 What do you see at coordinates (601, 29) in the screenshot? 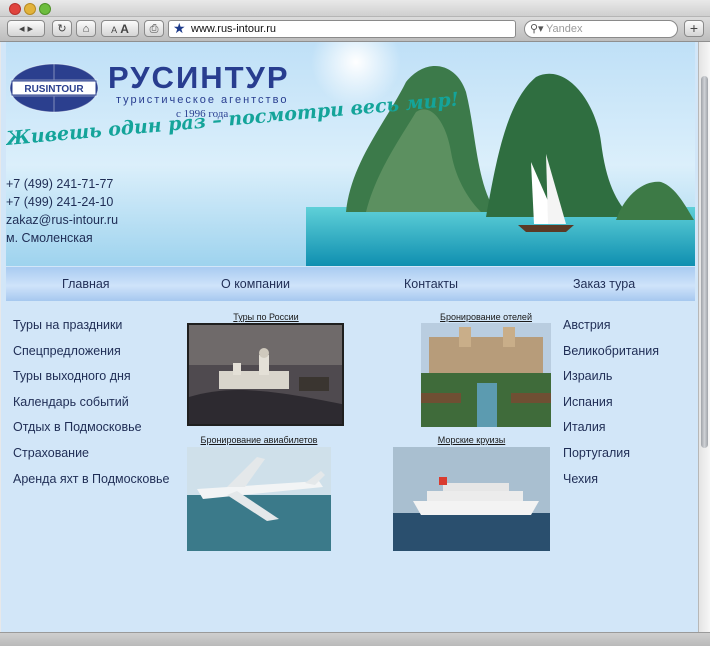
I see `search-field: ⚲▾ Yandex` at bounding box center [601, 29].